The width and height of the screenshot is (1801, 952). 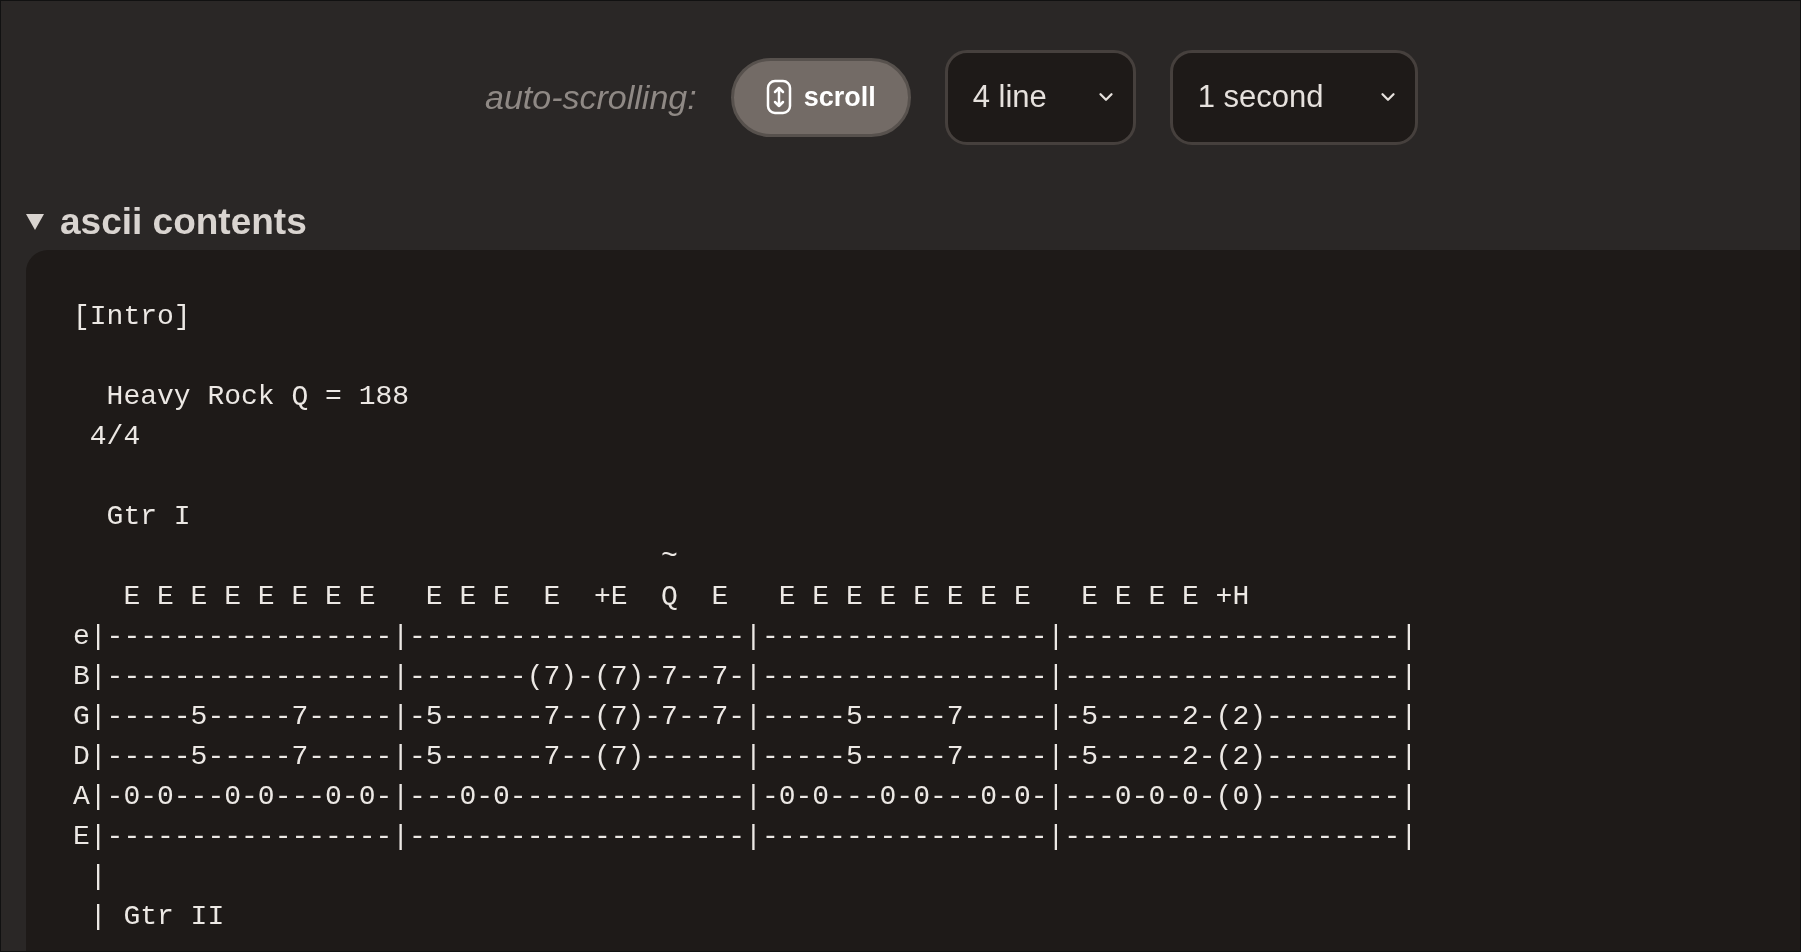 What do you see at coordinates (148, 517) in the screenshot?
I see `tab-line: Gtr I` at bounding box center [148, 517].